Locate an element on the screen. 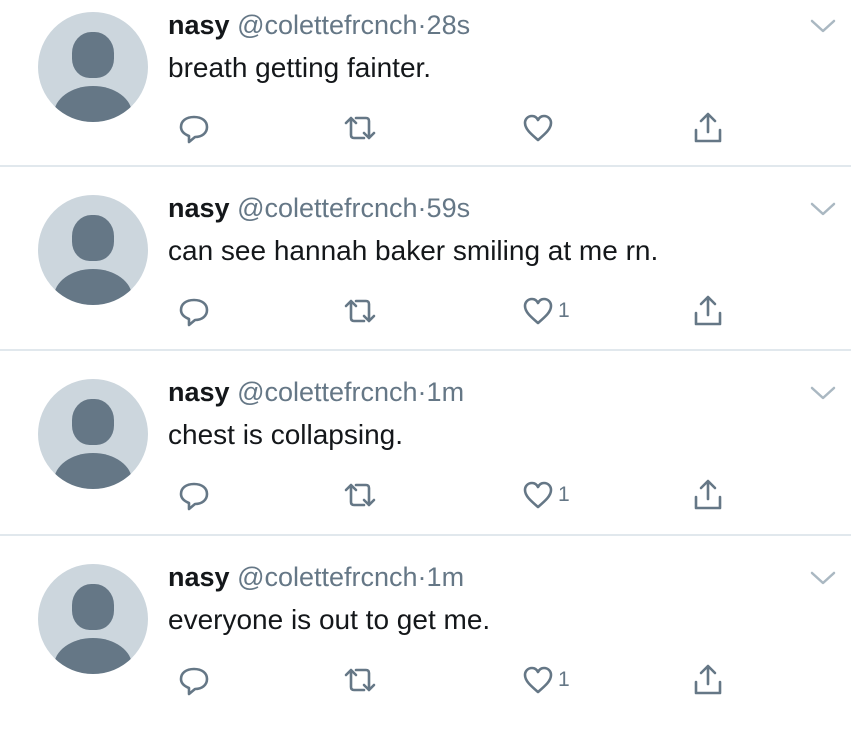  tweet-actions is located at coordinates (425, 128).